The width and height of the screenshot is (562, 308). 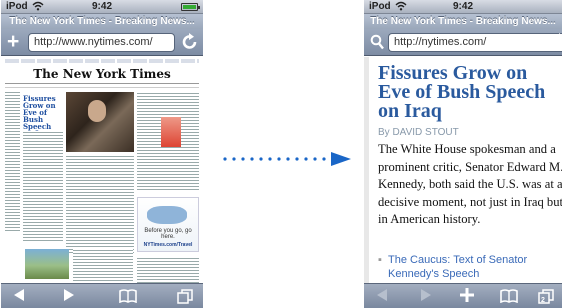 I want to click on byline: By DAVID STOUT, so click(x=418, y=132).